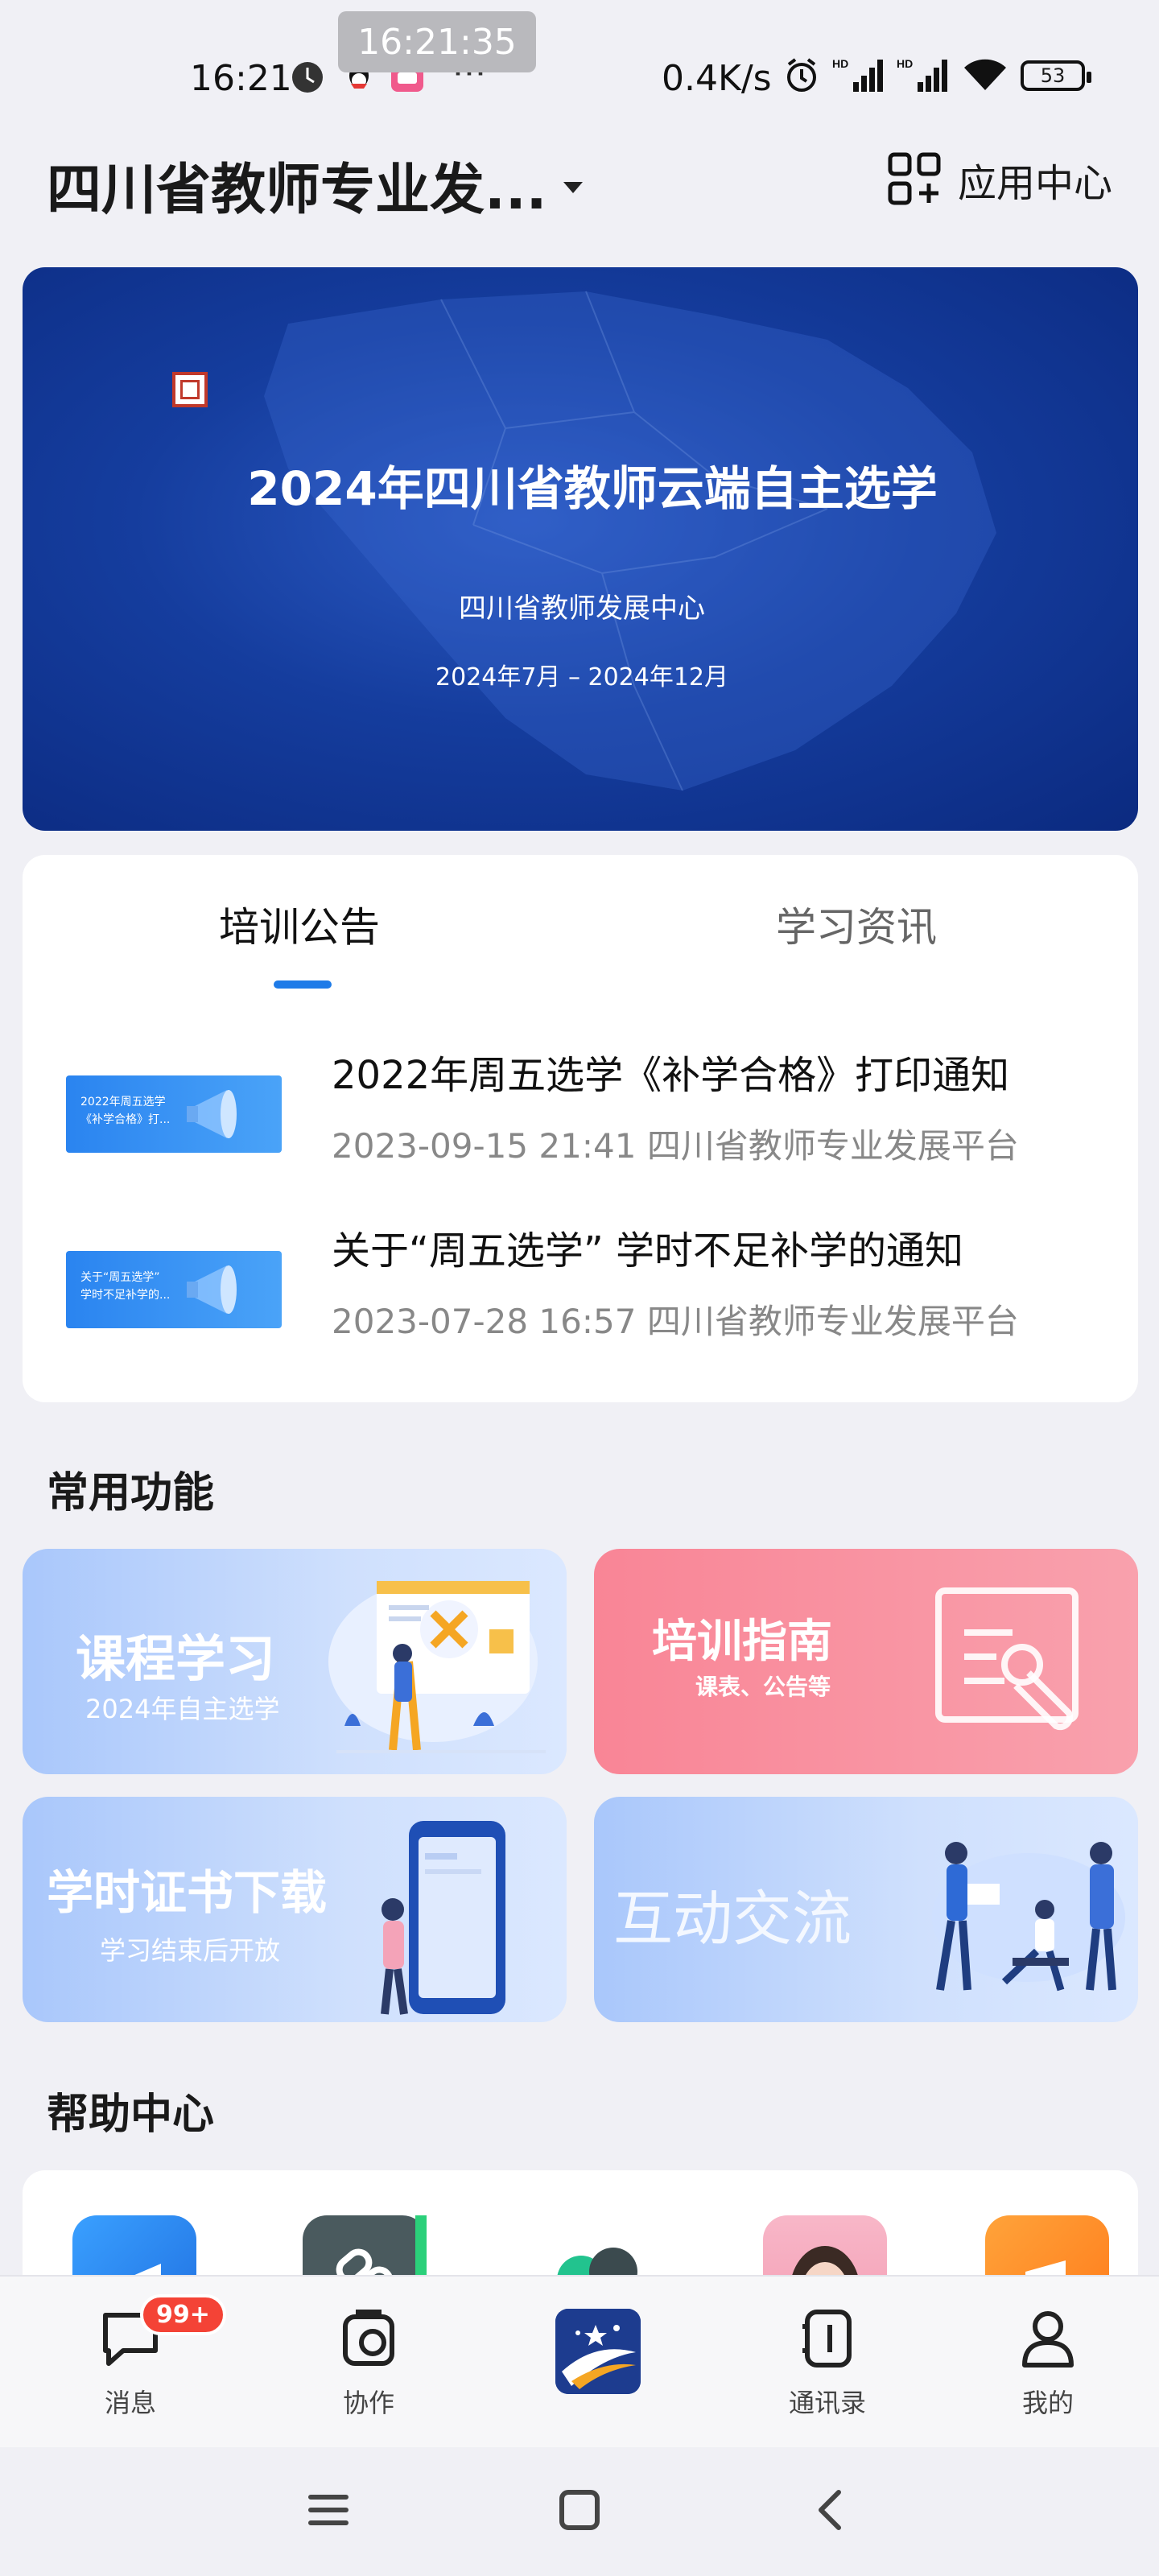  Describe the element at coordinates (443, 1918) in the screenshot. I see `phone-illustration` at that location.